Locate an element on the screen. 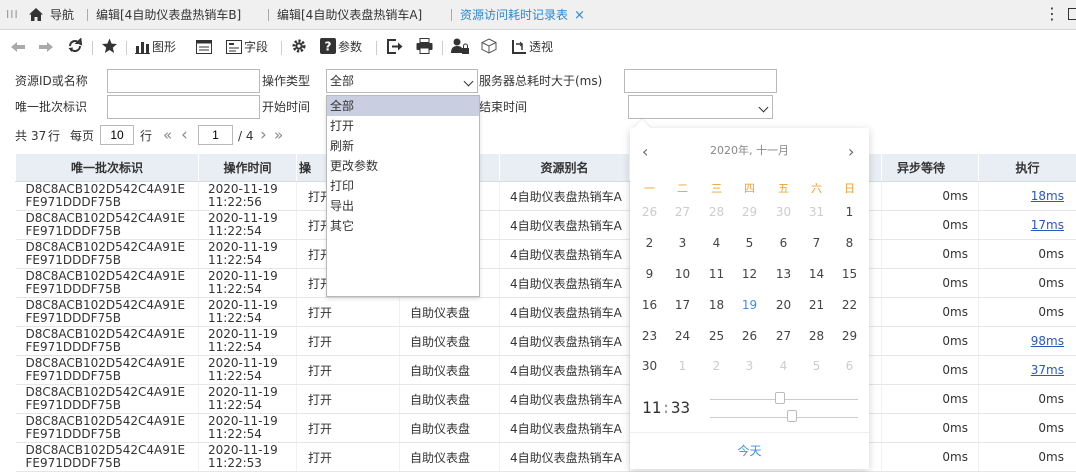 This screenshot has height=472, width=1076. option-open: 打开 is located at coordinates (403, 126).